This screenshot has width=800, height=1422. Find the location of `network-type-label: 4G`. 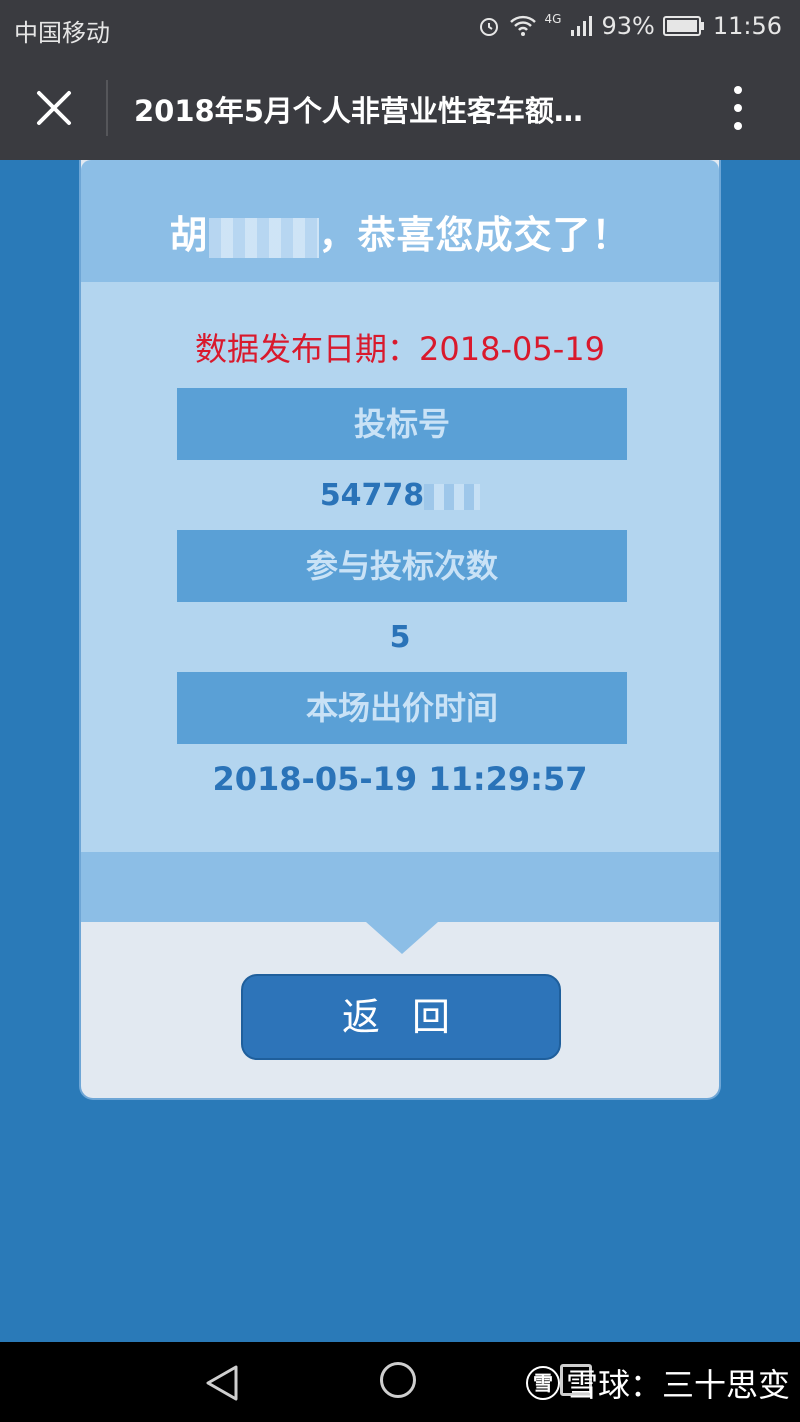

network-type-label: 4G is located at coordinates (553, 19).